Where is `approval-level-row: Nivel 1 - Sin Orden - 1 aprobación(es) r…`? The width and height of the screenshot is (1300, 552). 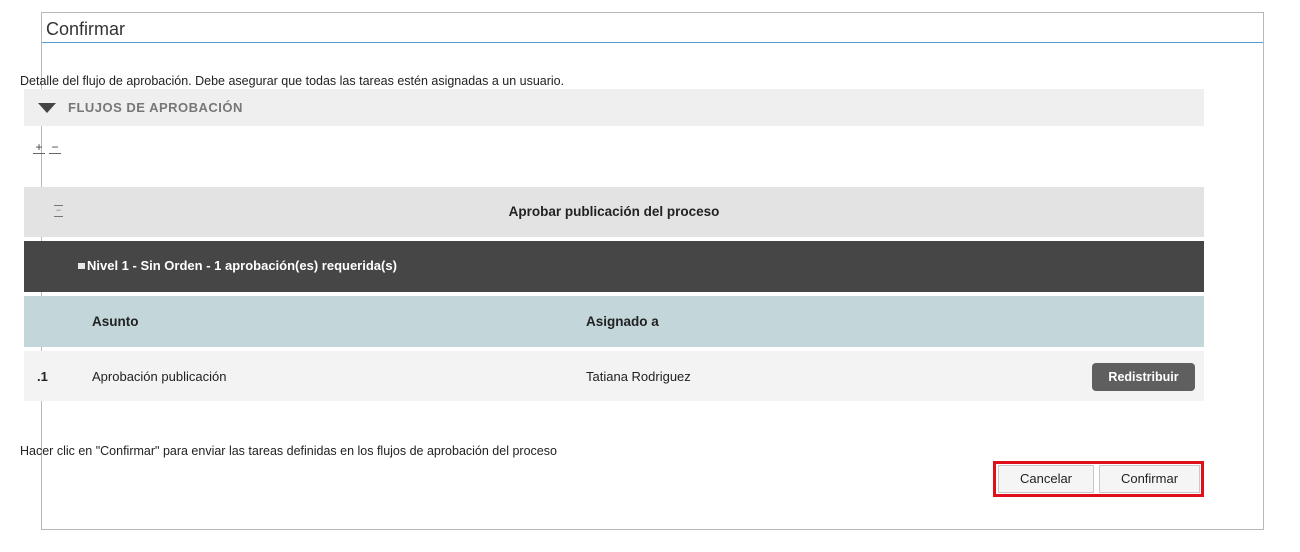
approval-level-row: Nivel 1 - Sin Orden - 1 aprobación(es) r… is located at coordinates (614, 266).